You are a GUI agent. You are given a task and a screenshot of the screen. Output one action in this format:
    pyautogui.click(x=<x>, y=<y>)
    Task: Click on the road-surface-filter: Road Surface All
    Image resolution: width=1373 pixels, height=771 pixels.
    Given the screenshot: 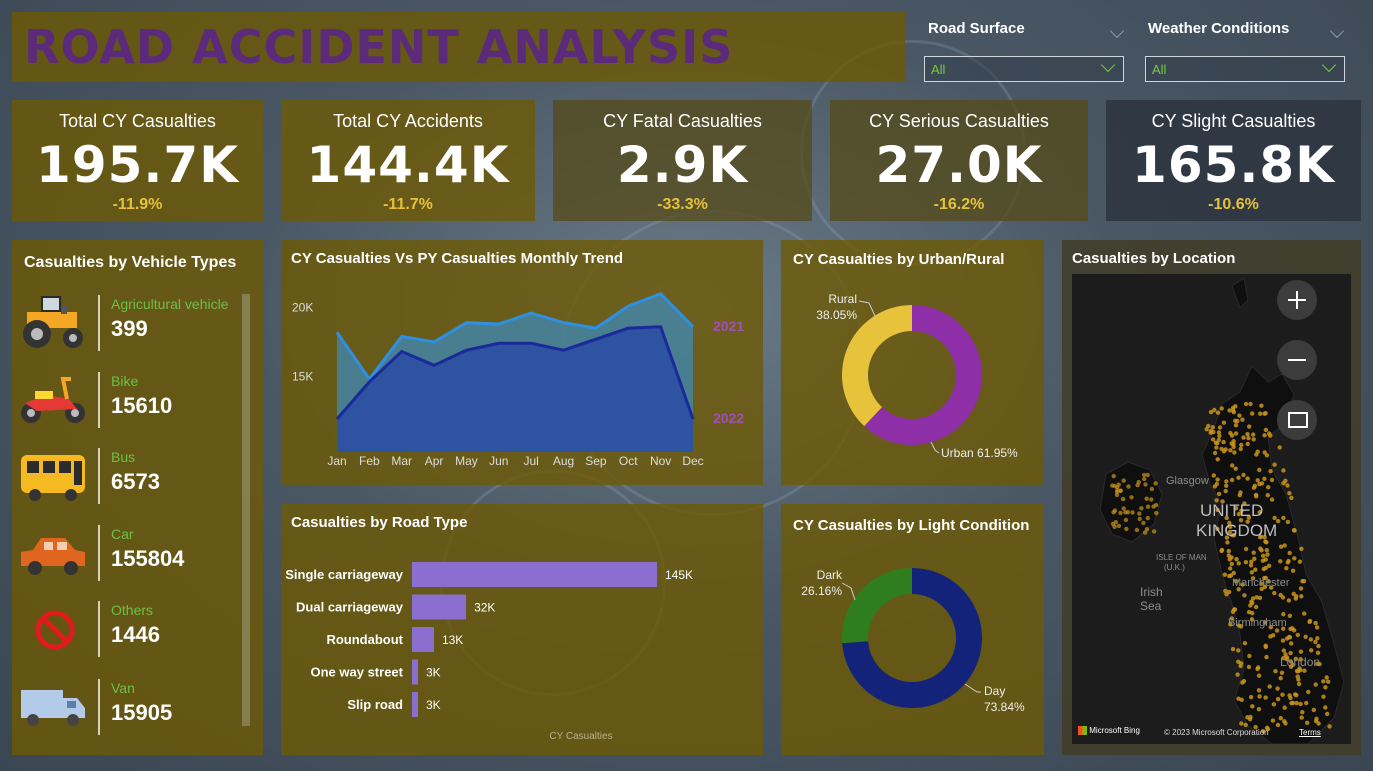 What is the action you would take?
    pyautogui.click(x=1024, y=51)
    